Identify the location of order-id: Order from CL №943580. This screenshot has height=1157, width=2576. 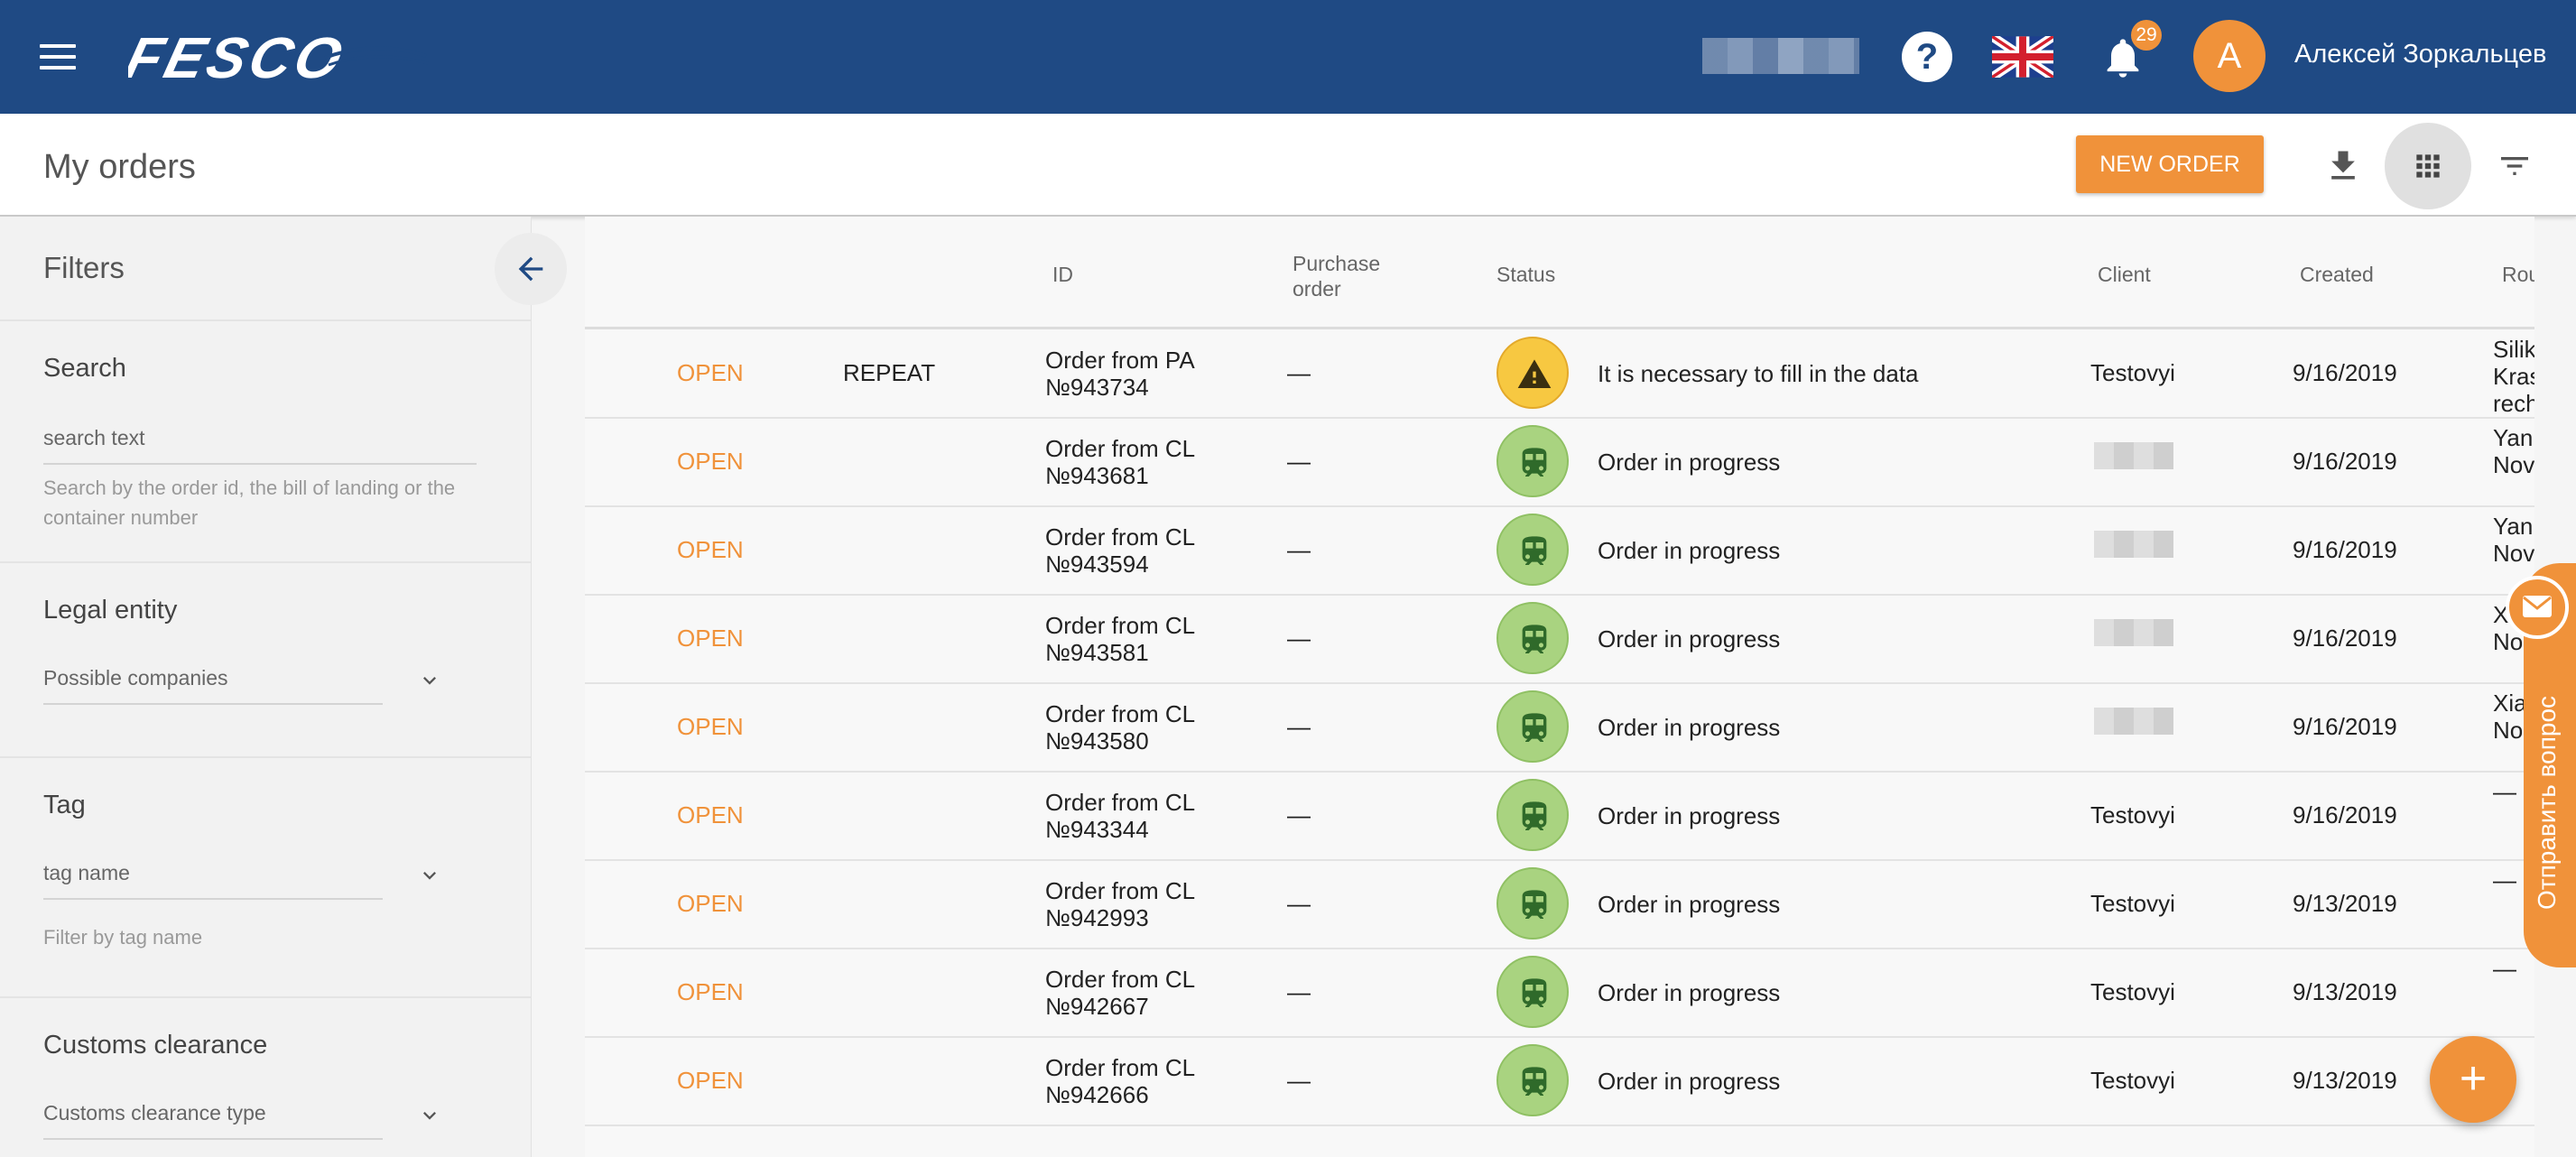
(1120, 727).